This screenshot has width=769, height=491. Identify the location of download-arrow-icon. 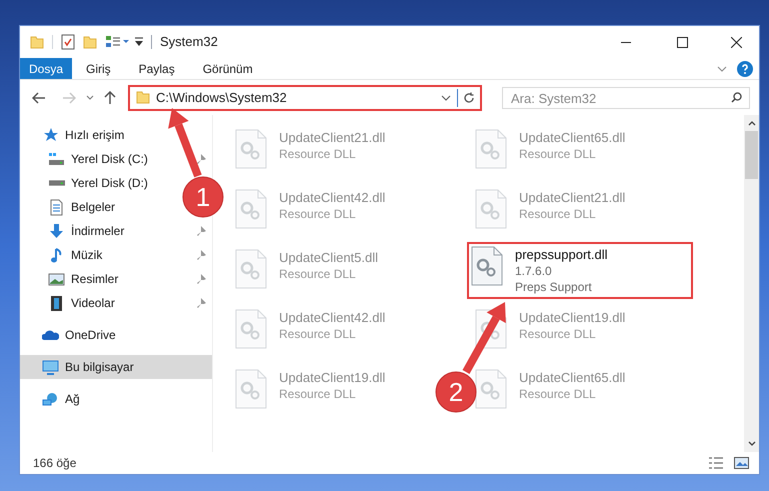
(56, 231).